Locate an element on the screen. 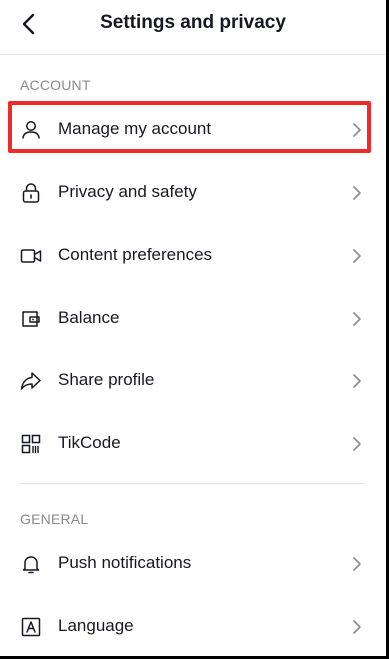  qr-code-icon is located at coordinates (31, 444).